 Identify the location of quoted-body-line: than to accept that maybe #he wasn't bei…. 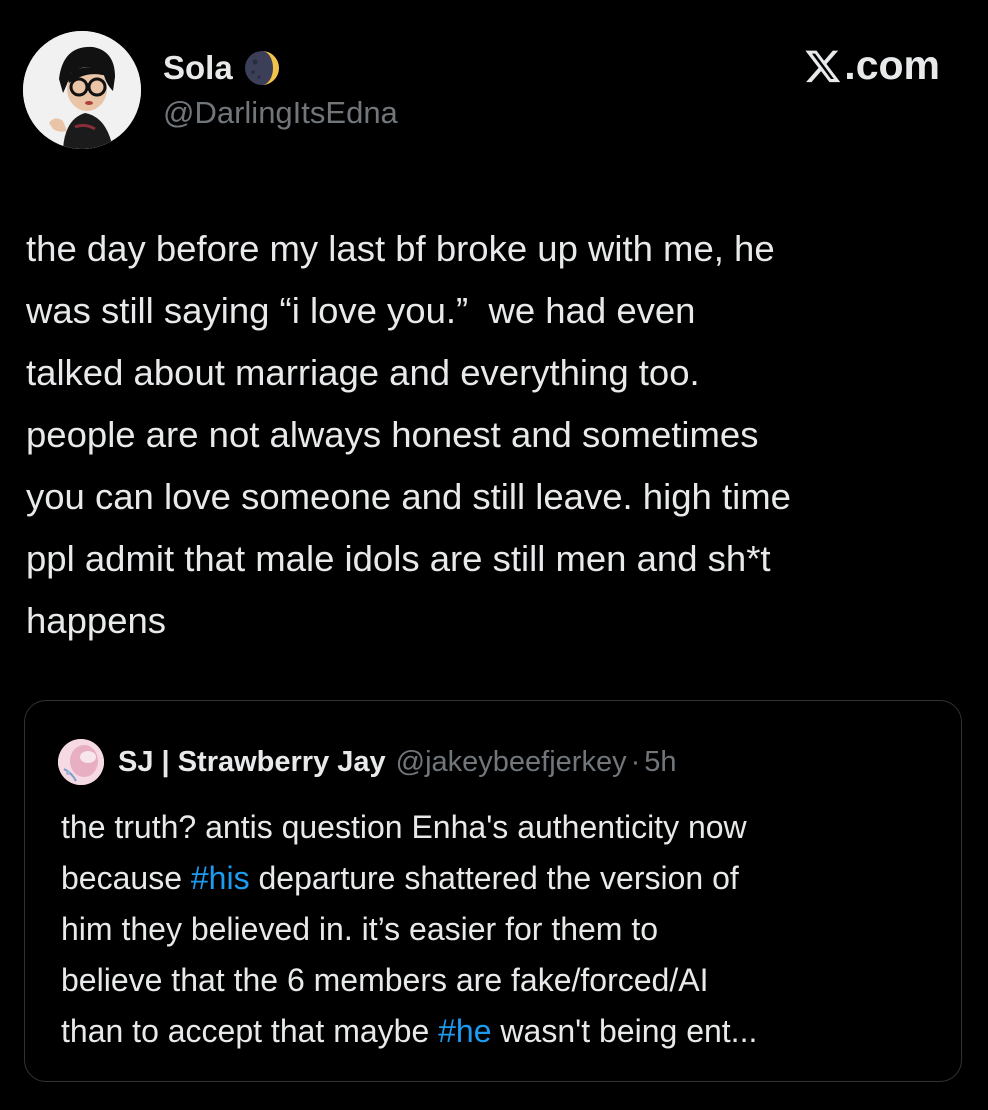
(501, 1031).